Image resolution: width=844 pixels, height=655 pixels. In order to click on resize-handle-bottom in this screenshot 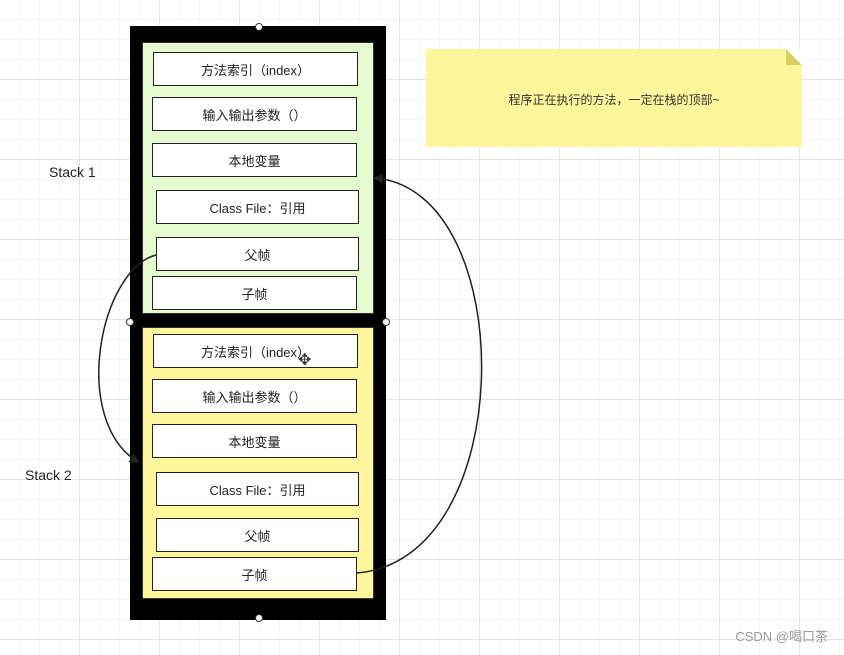, I will do `click(259, 618)`.